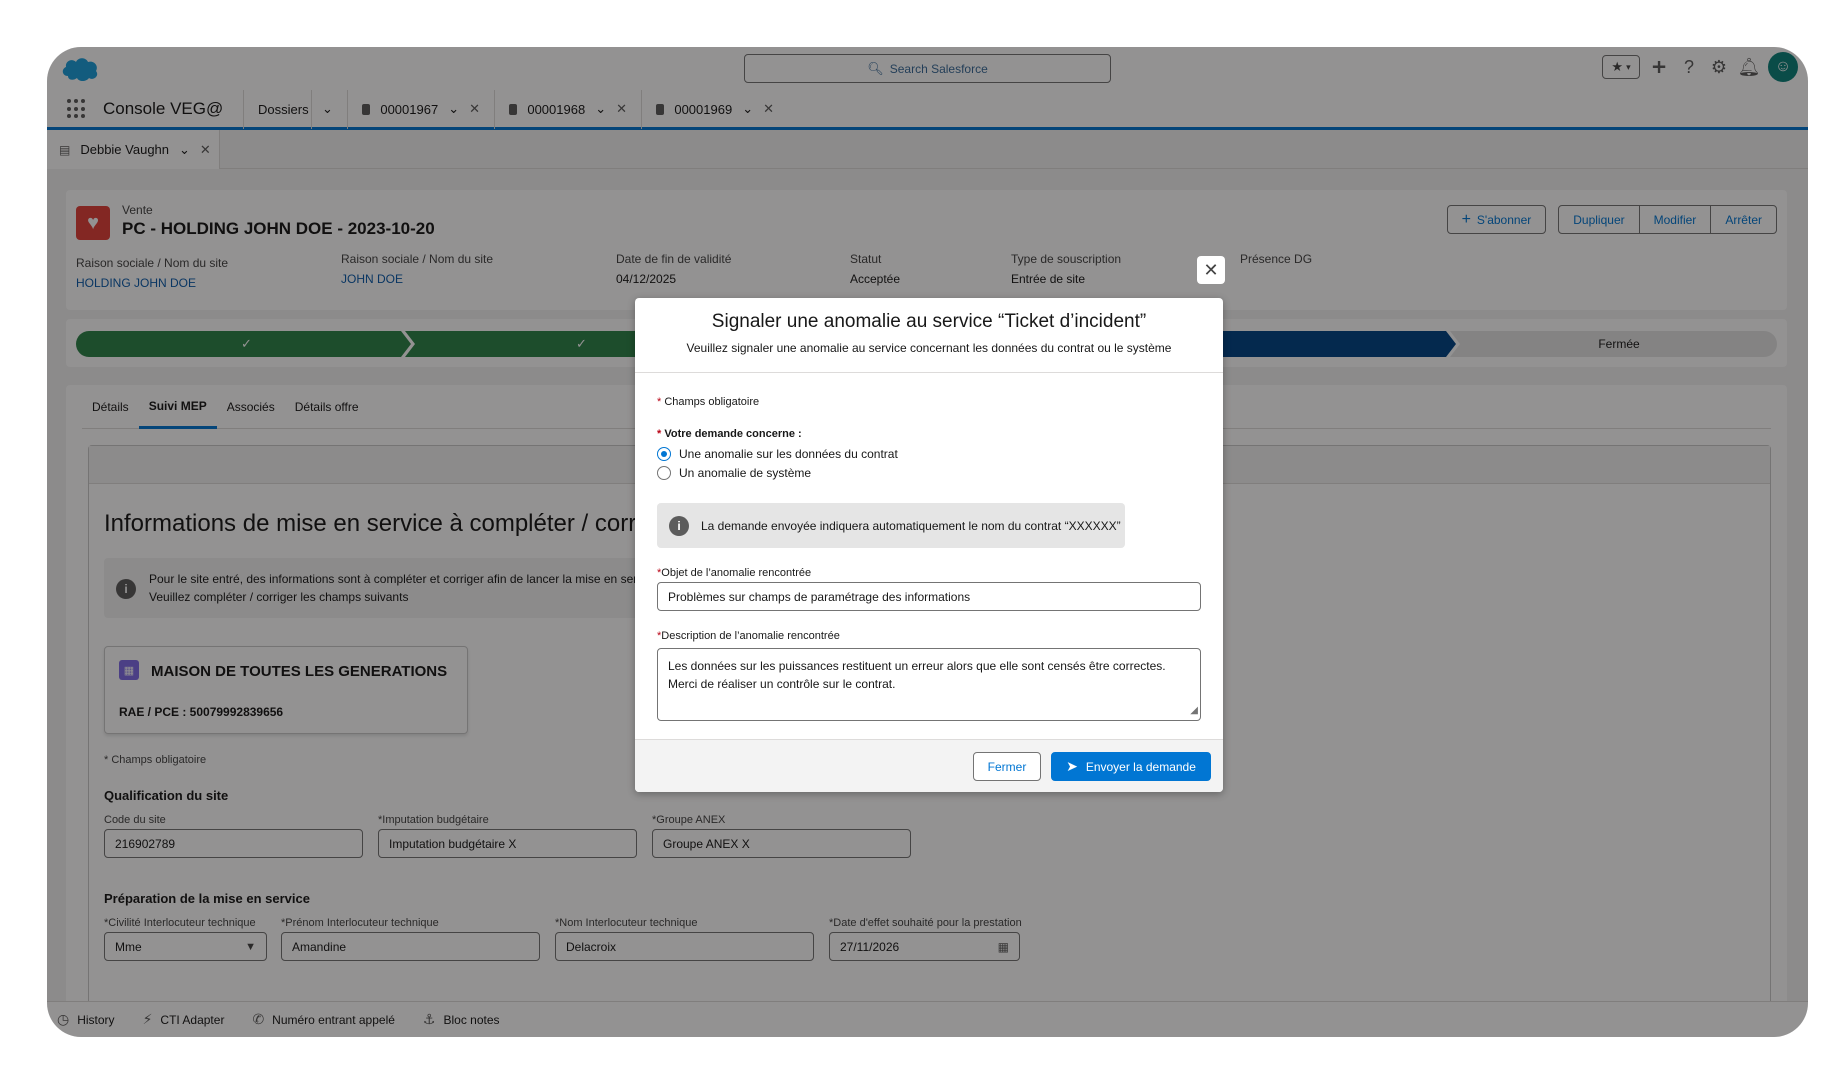 This screenshot has width=1845, height=1079. I want to click on radio-option-system: Un anomalie de système, so click(734, 473).